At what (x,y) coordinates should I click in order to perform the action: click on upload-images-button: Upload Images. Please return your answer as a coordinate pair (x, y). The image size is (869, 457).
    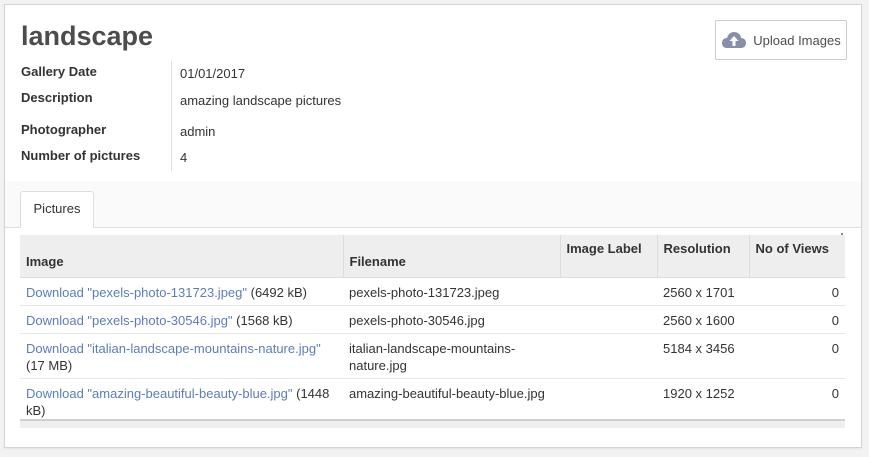
    Looking at the image, I should click on (781, 40).